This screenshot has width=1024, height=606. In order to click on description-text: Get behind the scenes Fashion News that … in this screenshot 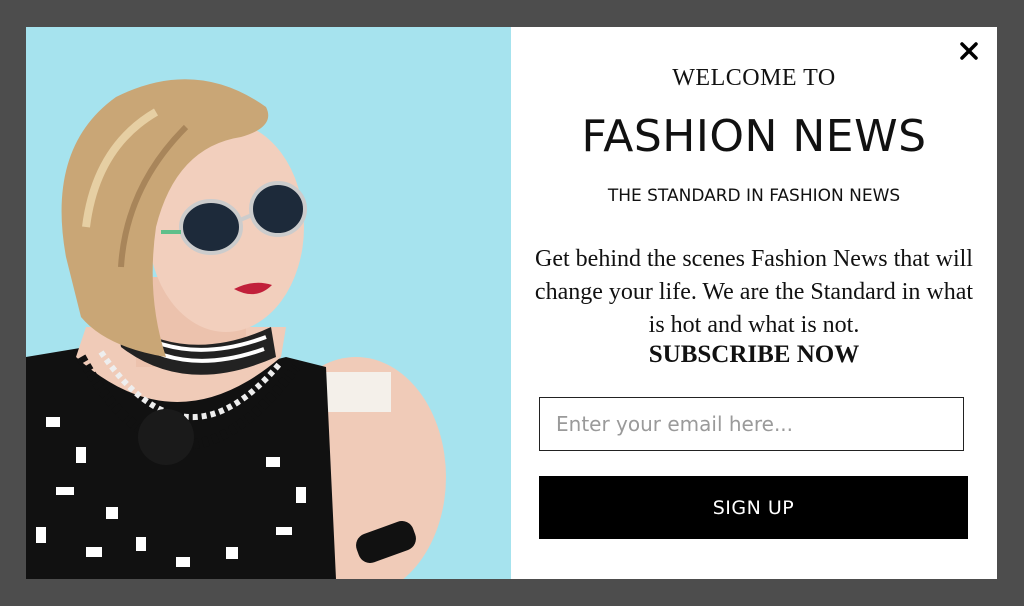, I will do `click(754, 292)`.